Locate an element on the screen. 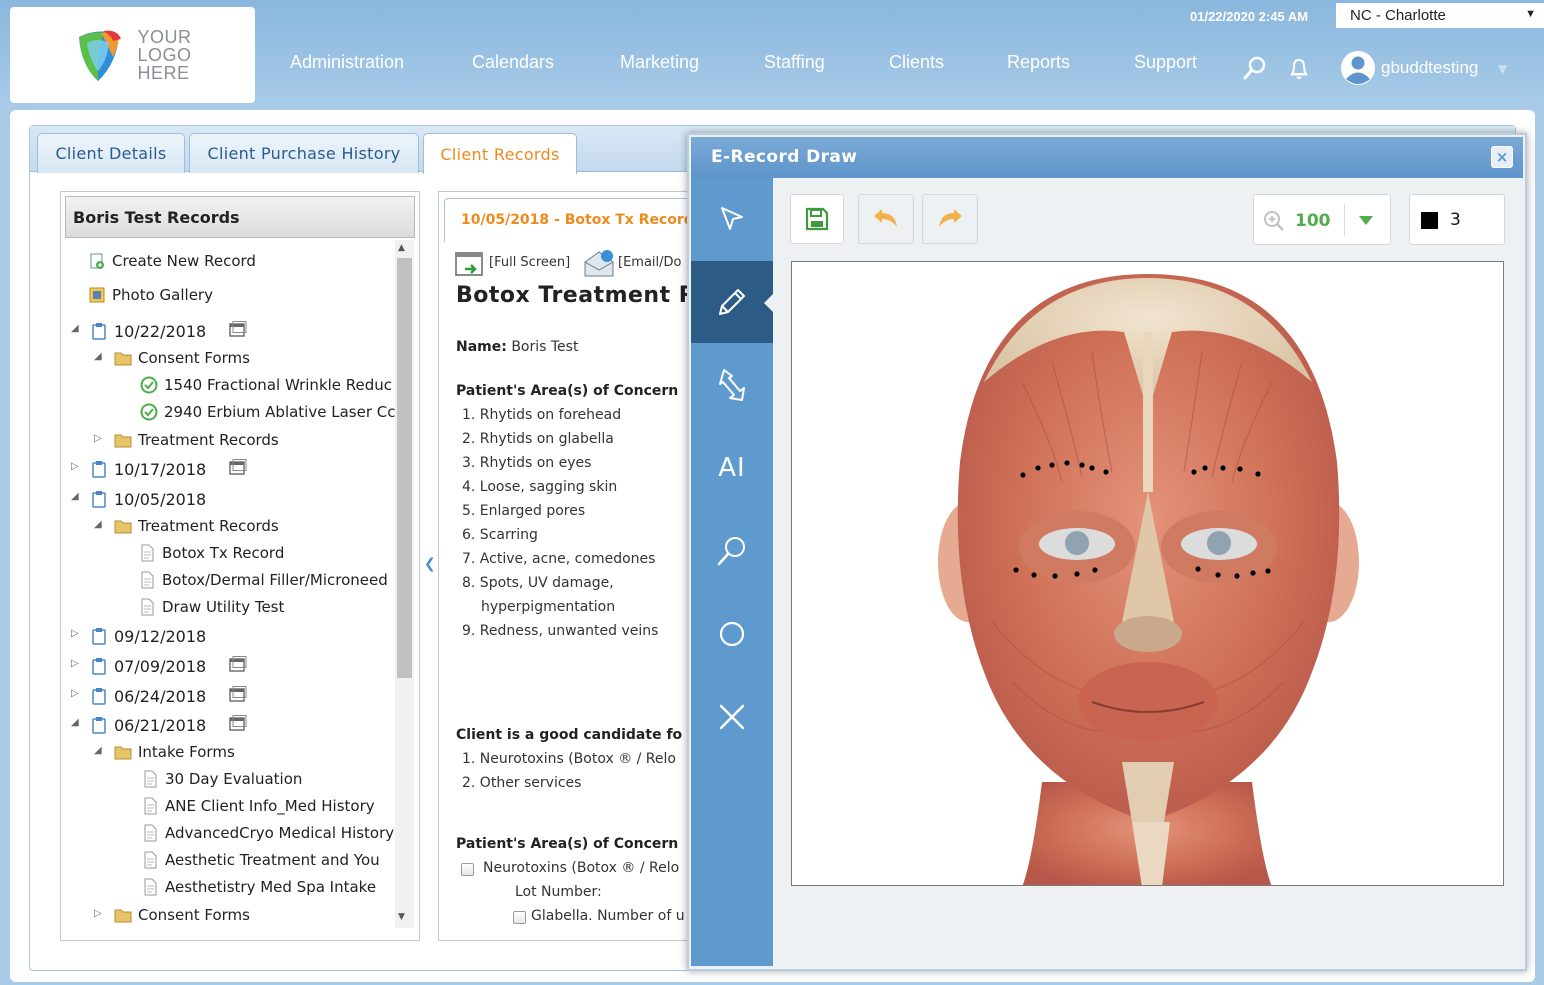 This screenshot has height=985, width=1544. text-tool-button: AI is located at coordinates (732, 468).